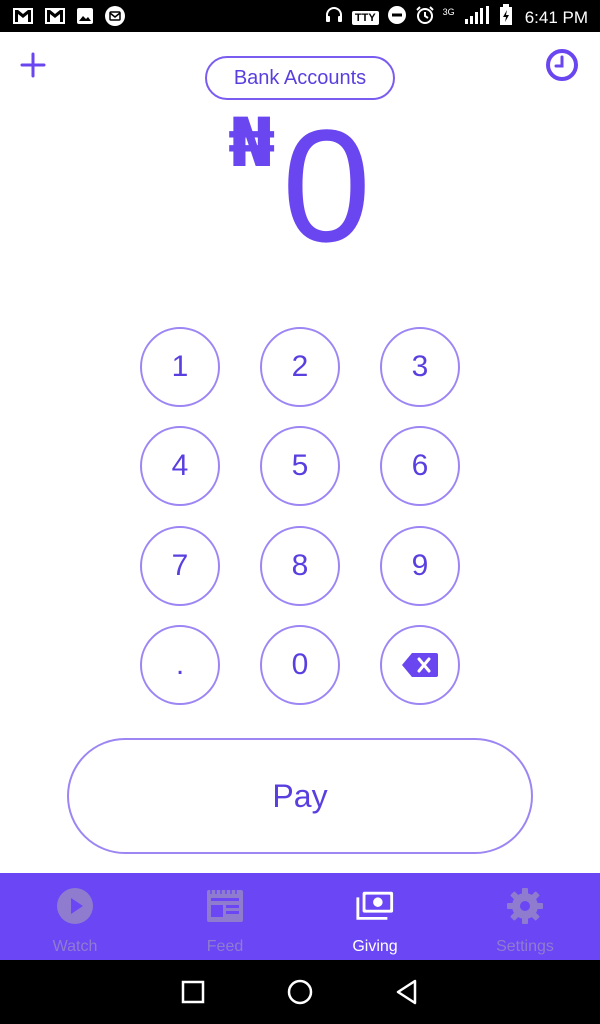  Describe the element at coordinates (300, 466) in the screenshot. I see `key-5: 5` at that location.